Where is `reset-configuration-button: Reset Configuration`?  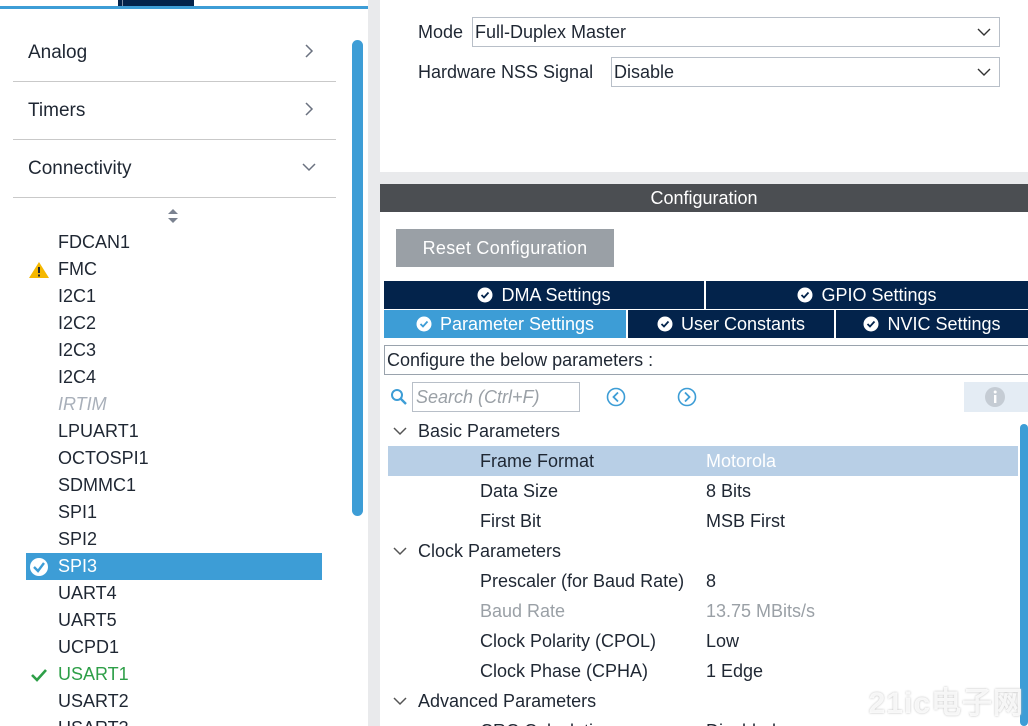 reset-configuration-button: Reset Configuration is located at coordinates (505, 248).